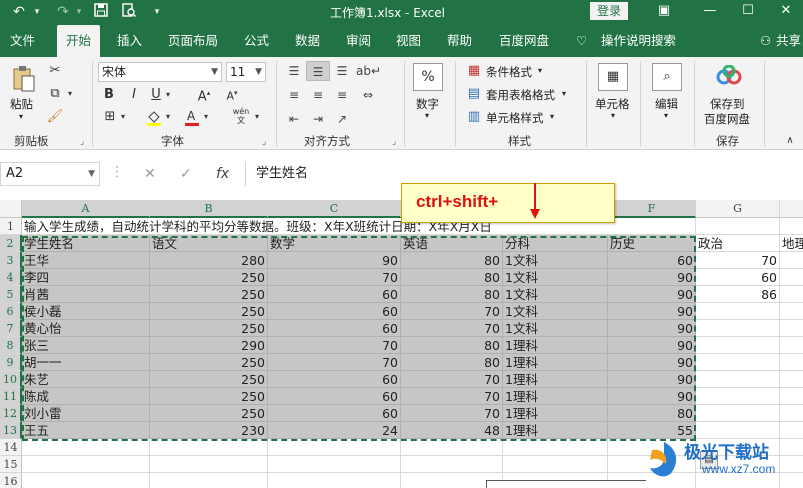 The height and width of the screenshot is (488, 803). I want to click on select-all-button, so click(11, 209).